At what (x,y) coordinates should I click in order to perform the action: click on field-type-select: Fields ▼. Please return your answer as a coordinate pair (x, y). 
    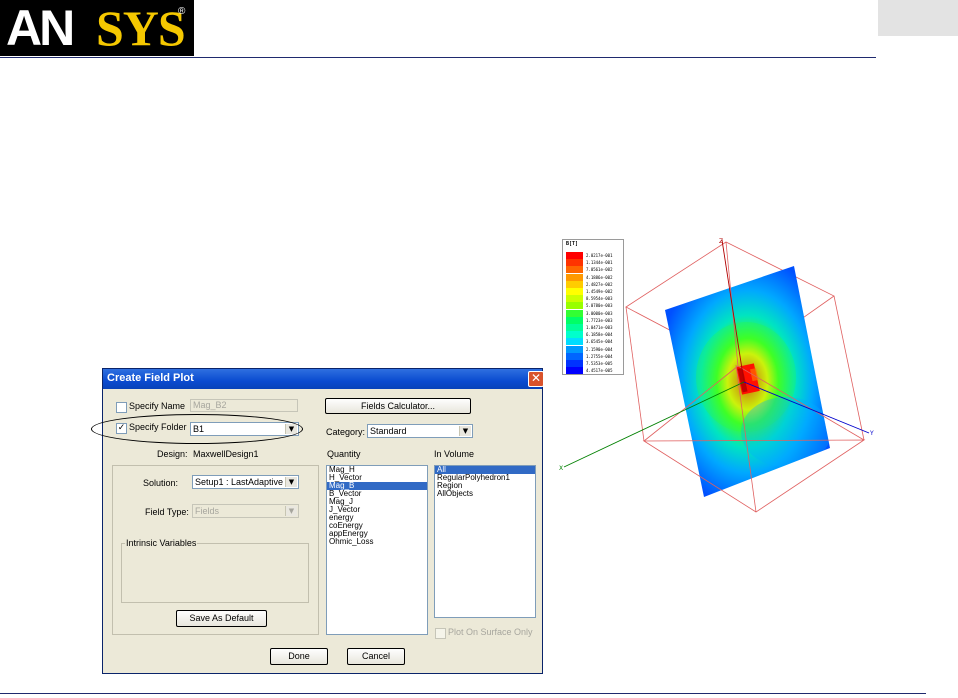
    Looking at the image, I should click on (245, 511).